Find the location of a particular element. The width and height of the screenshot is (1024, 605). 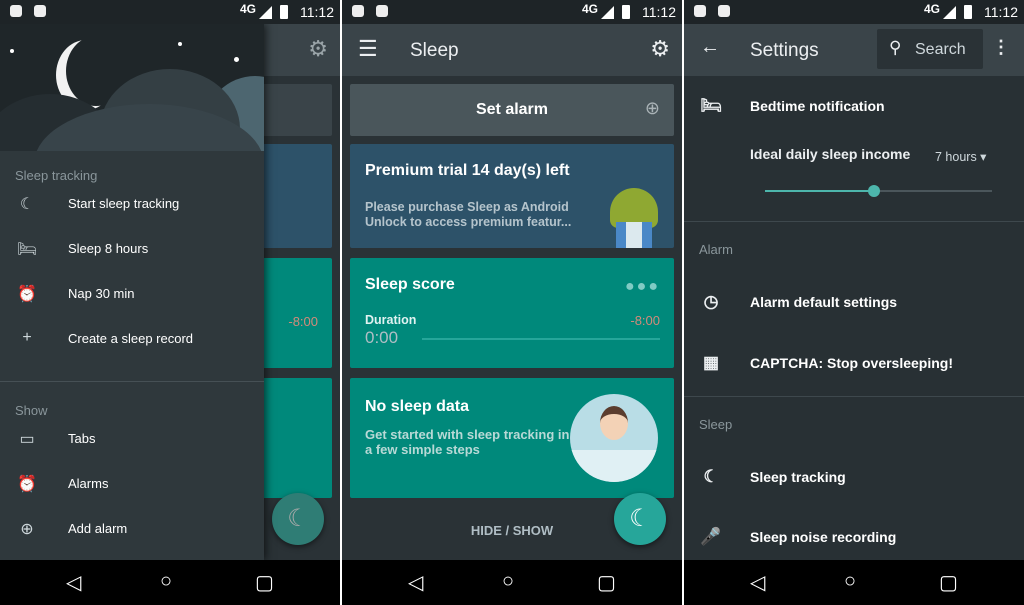

settings-item: ▦ CAPTCHA: Stop oversleeping! is located at coordinates (854, 363).